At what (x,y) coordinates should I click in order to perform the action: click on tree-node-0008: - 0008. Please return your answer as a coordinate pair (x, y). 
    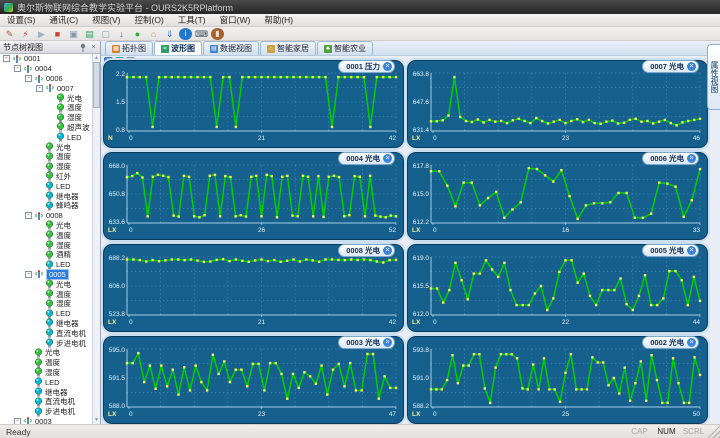
    Looking at the image, I should click on (46, 216).